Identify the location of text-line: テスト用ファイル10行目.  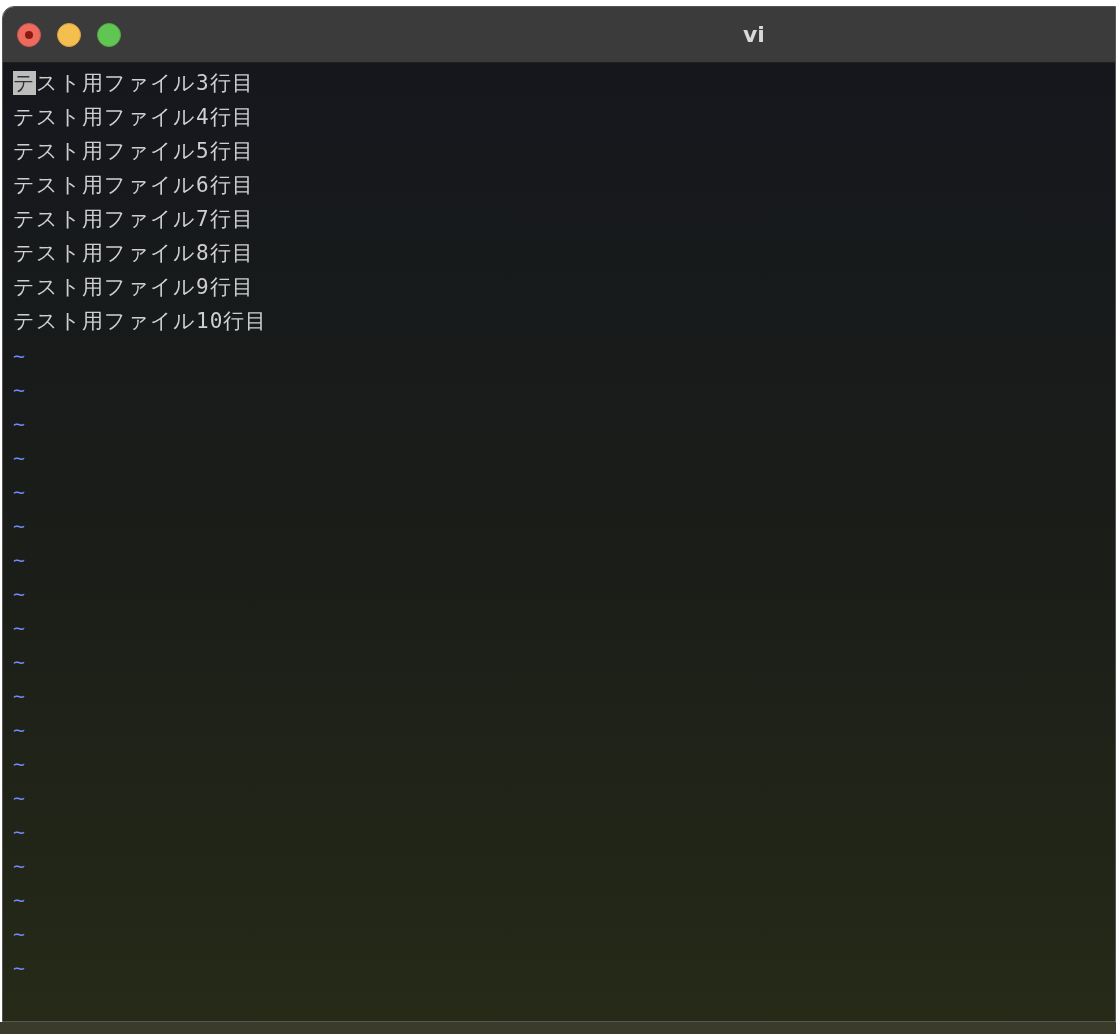
(140, 322).